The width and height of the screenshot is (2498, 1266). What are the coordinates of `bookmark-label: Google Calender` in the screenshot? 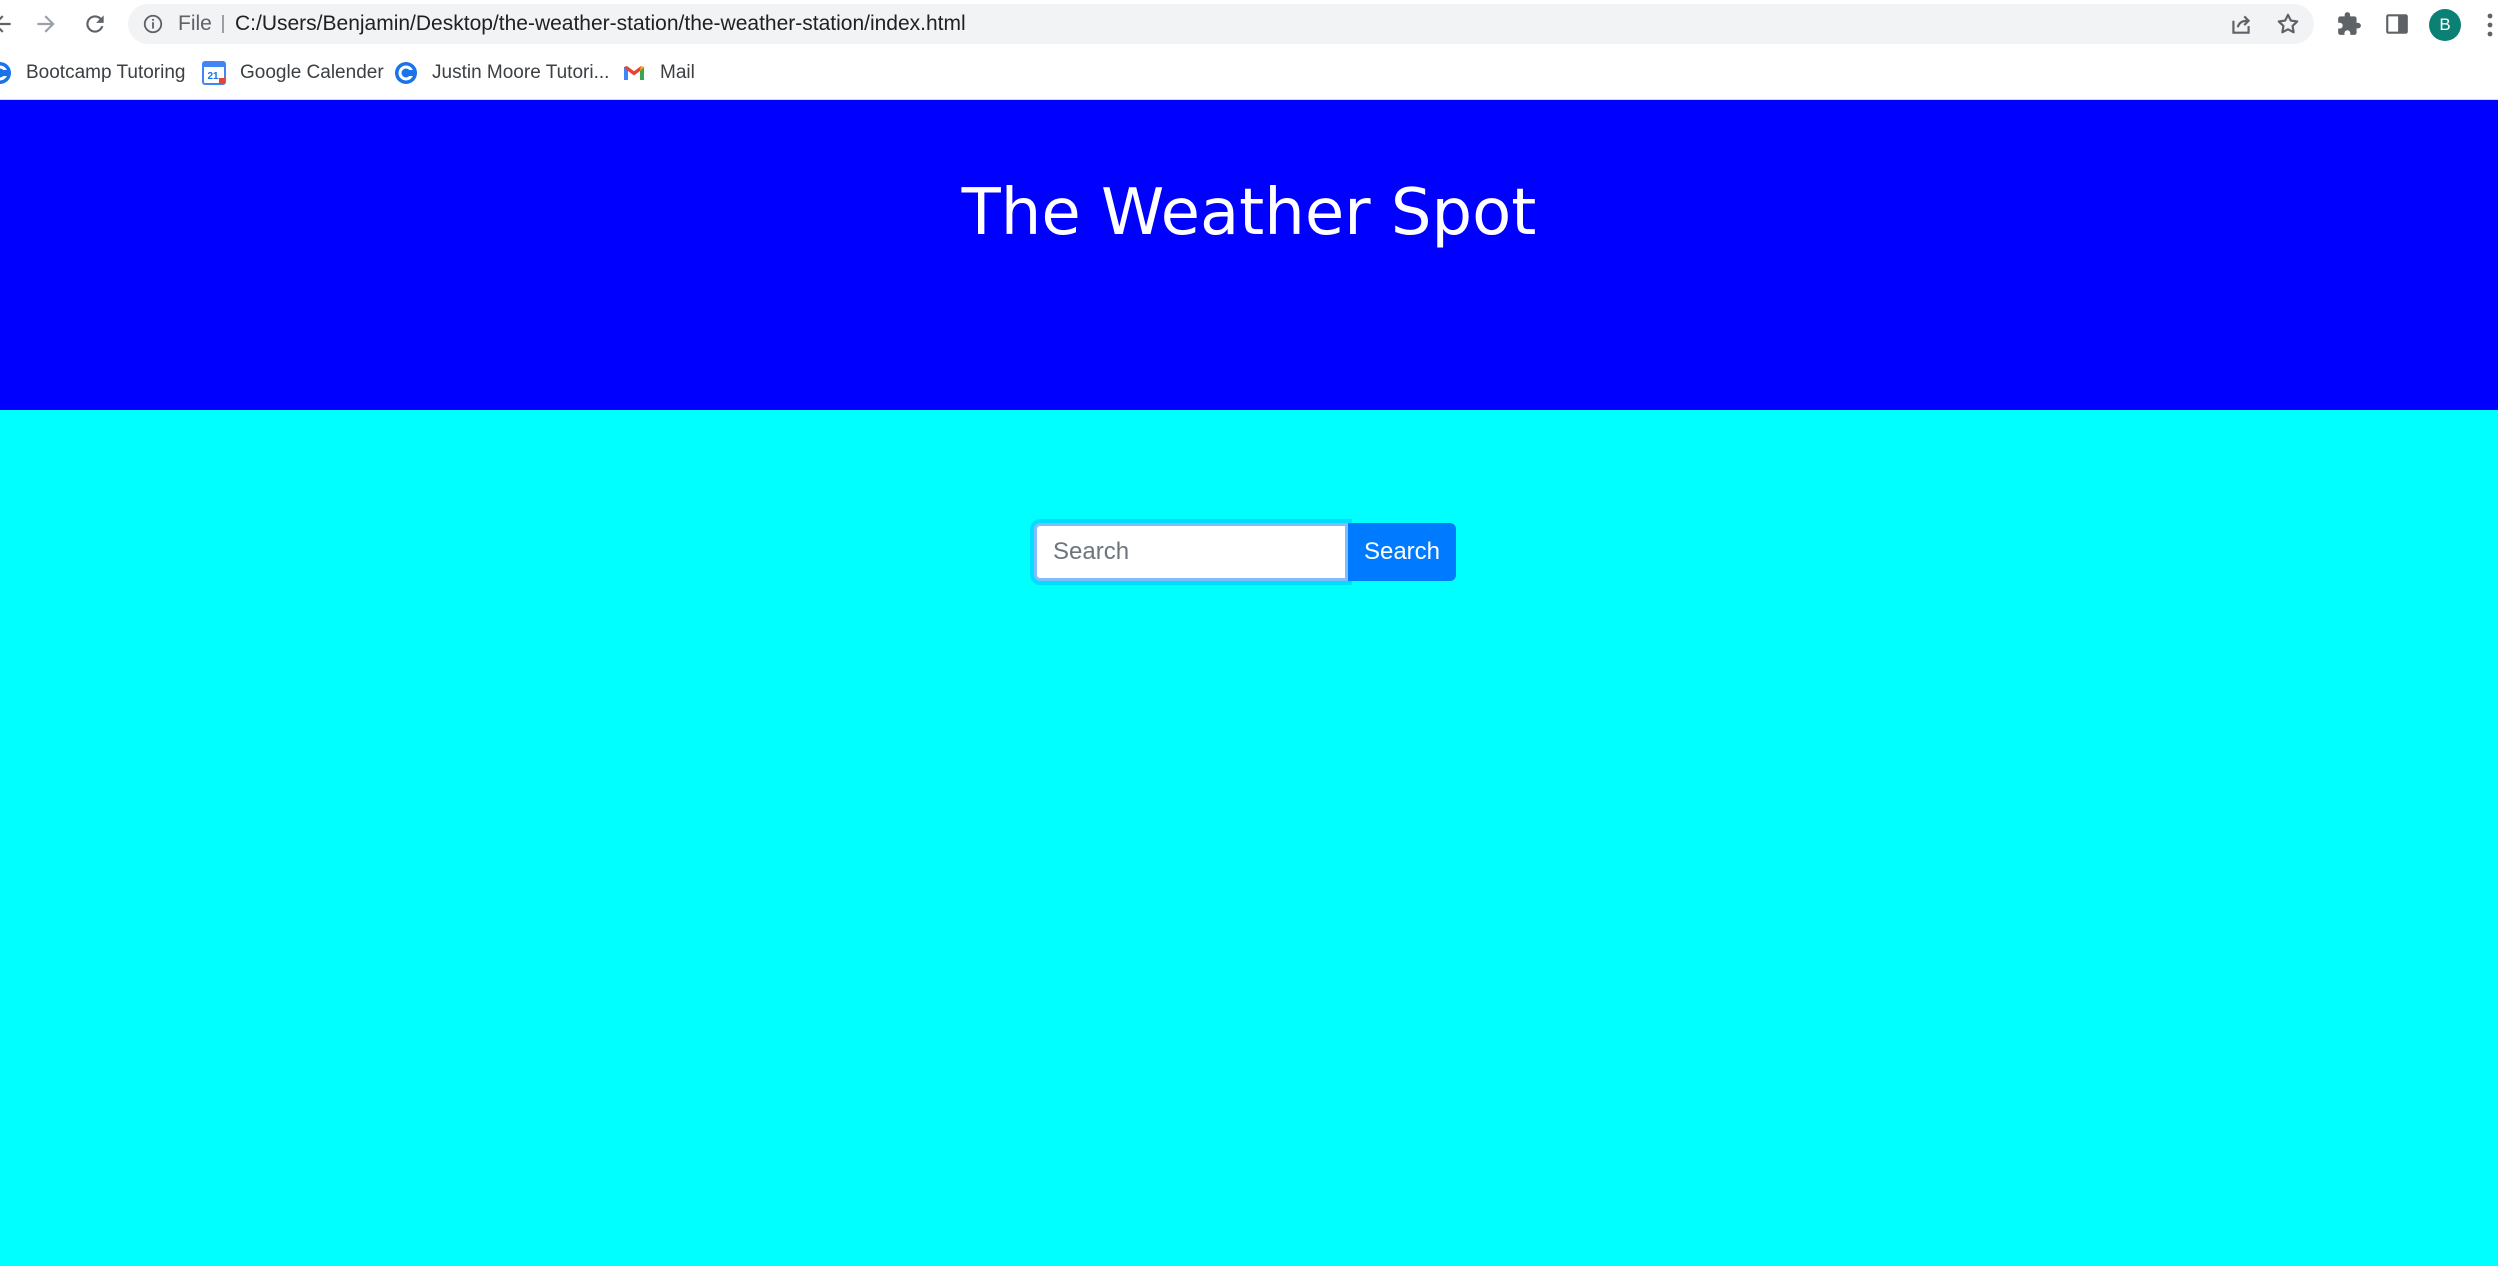 It's located at (312, 72).